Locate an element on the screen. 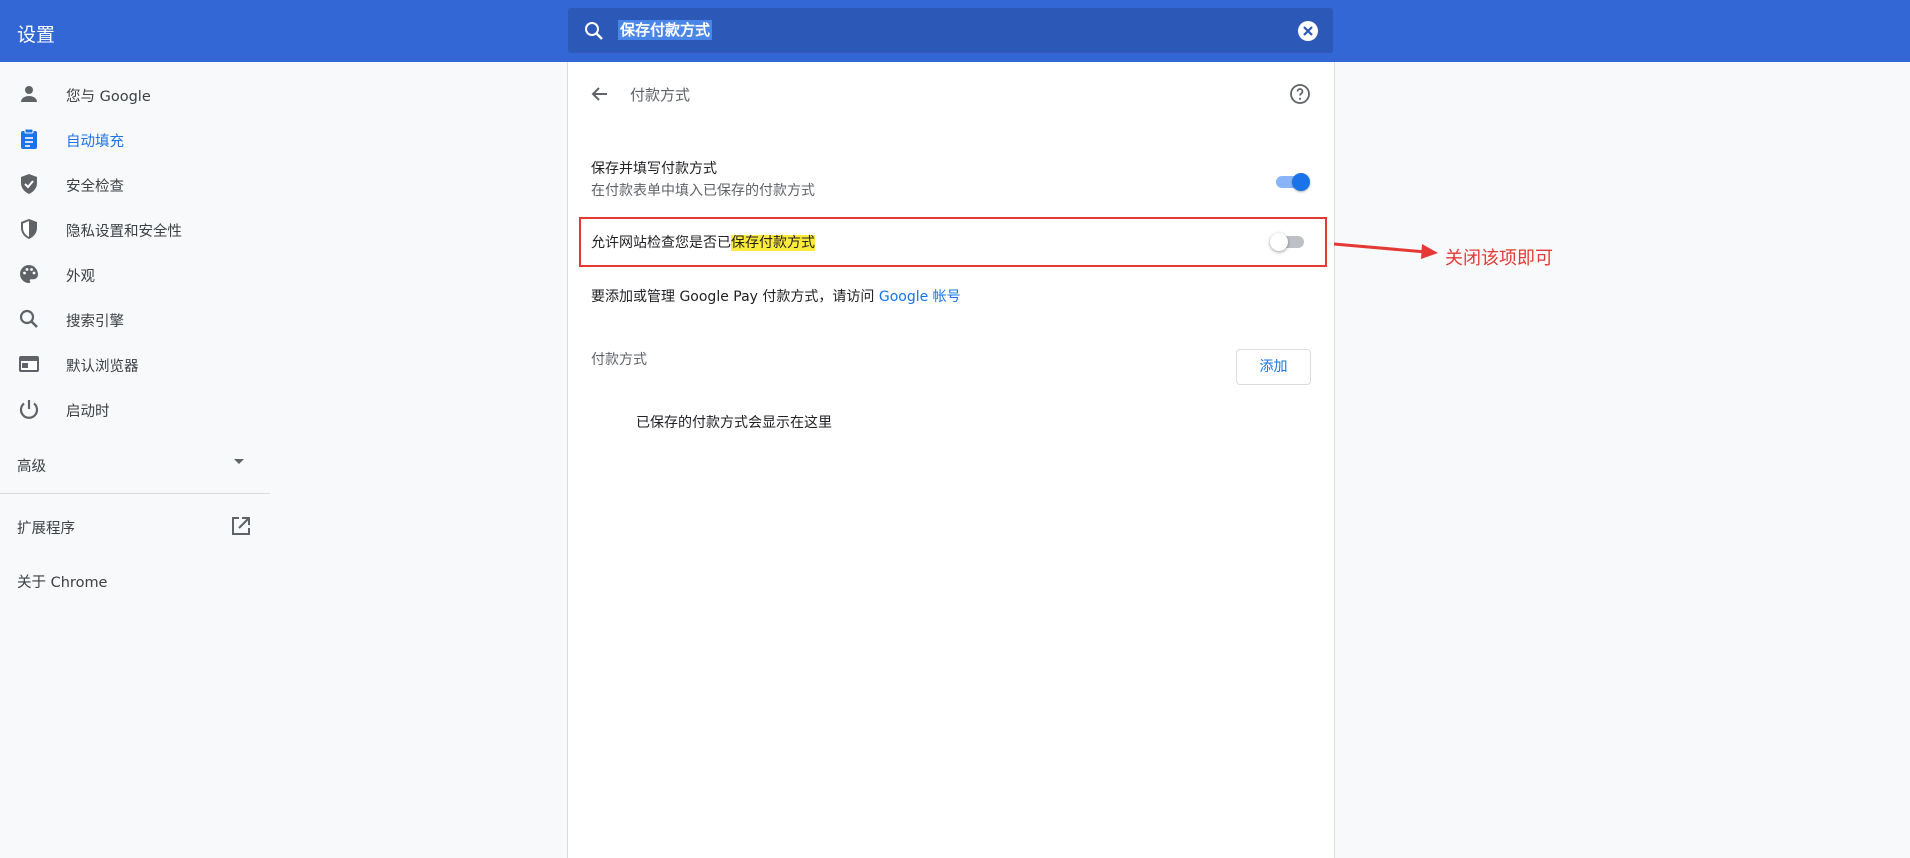  sidebar-item-extensions: 扩展程序 is located at coordinates (135, 526).